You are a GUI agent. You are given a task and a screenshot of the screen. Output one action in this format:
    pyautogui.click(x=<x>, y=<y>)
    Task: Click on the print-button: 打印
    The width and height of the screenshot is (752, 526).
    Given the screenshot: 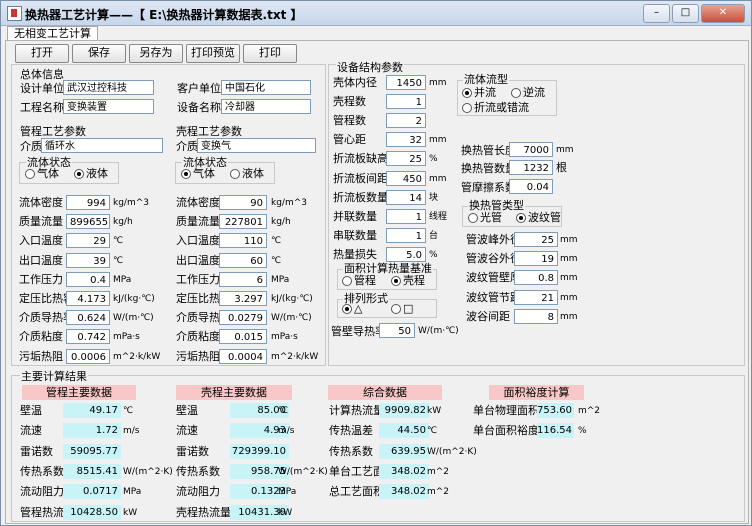 What is the action you would take?
    pyautogui.click(x=270, y=53)
    